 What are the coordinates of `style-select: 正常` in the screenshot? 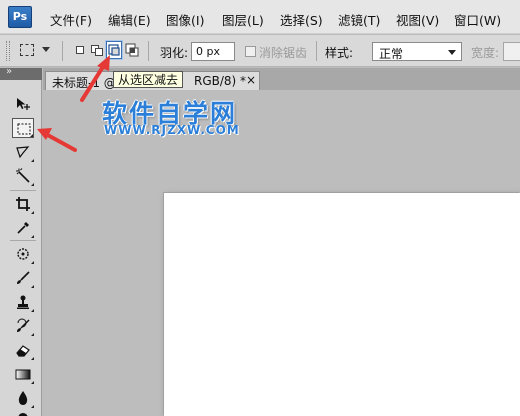 It's located at (417, 51).